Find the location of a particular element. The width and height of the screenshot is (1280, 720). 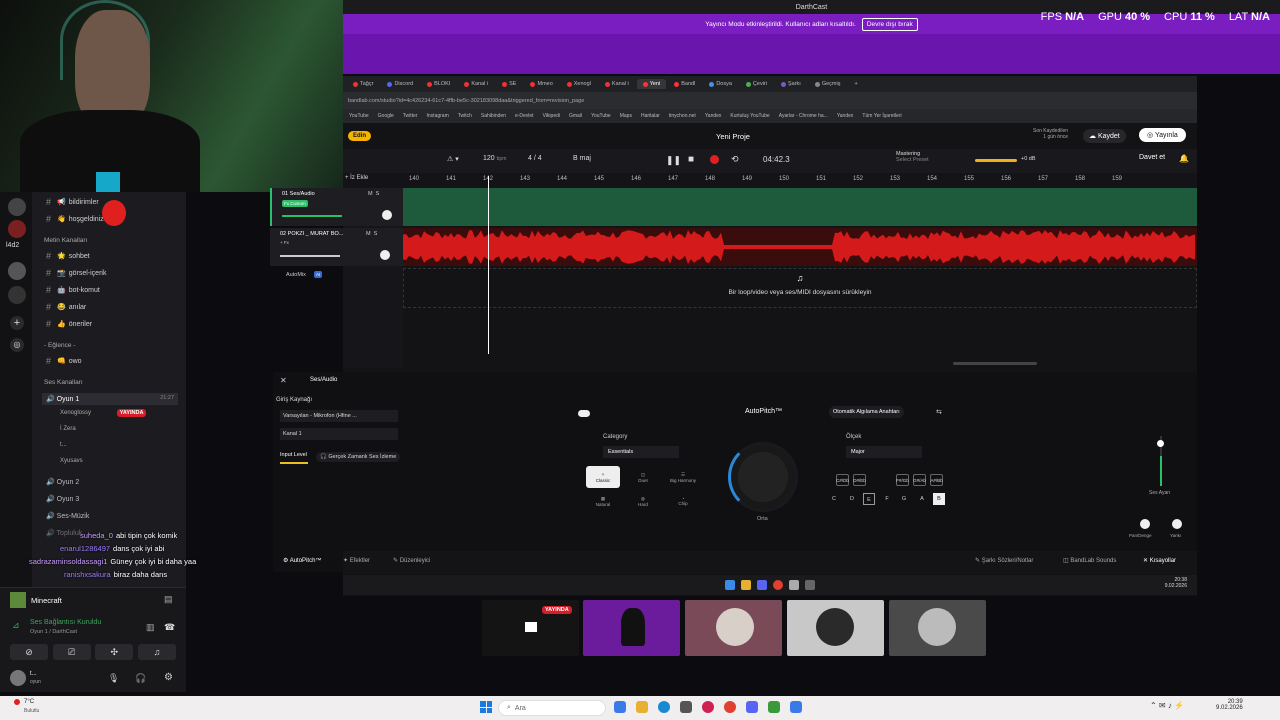

h-scrollbar is located at coordinates (995, 363).